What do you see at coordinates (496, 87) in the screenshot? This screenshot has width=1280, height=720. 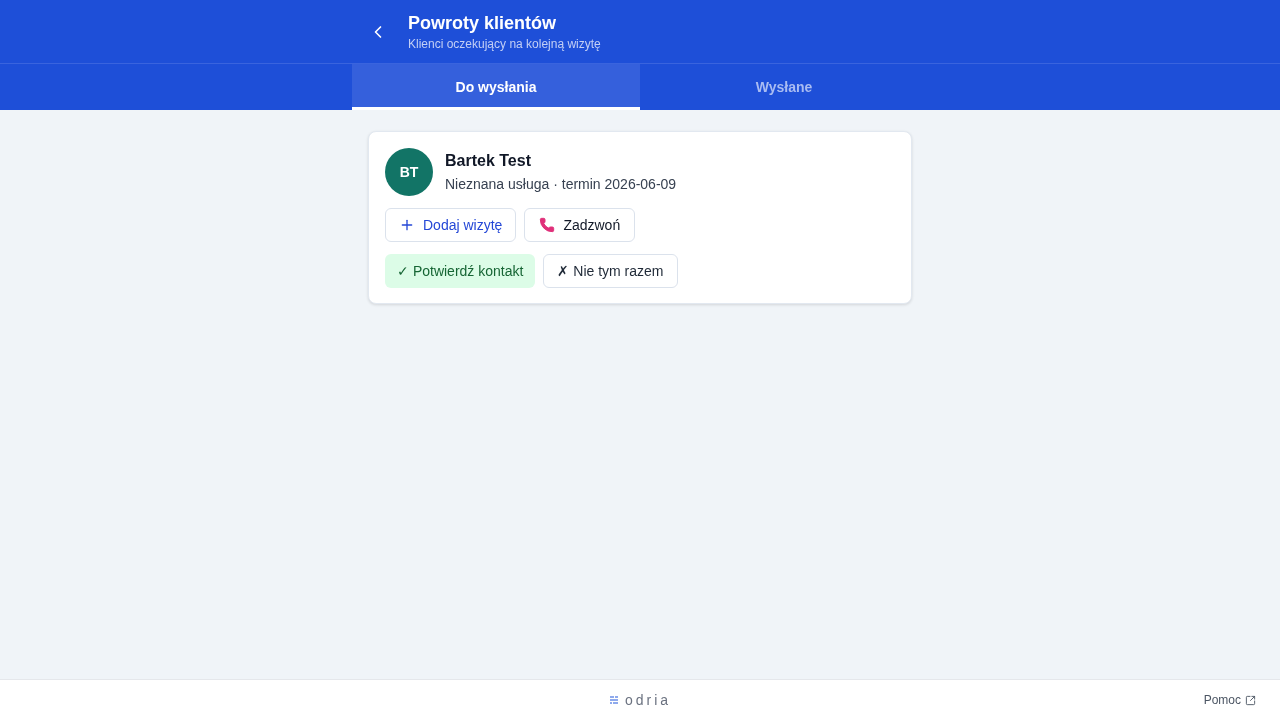 I see `tab: Do wysłania` at bounding box center [496, 87].